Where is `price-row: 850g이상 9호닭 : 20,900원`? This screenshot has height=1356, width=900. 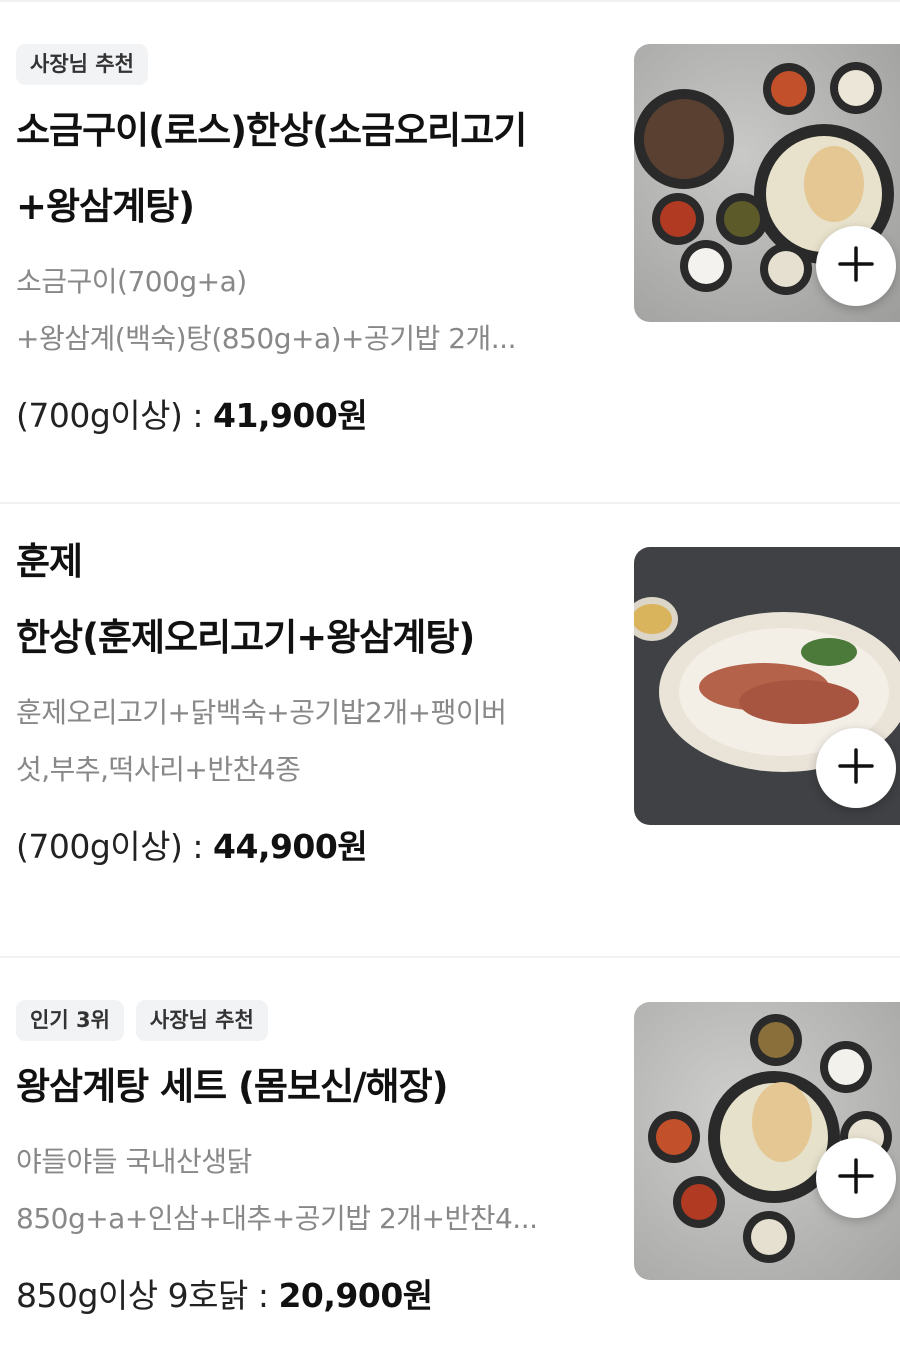 price-row: 850g이상 9호닭 : 20,900원 is located at coordinates (316, 1293).